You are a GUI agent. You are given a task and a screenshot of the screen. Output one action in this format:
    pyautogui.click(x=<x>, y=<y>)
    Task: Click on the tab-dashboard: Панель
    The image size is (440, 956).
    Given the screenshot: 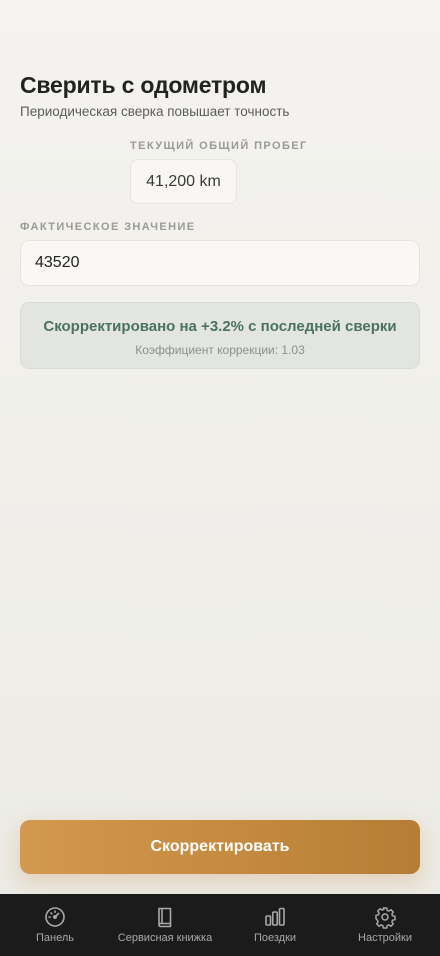 What is the action you would take?
    pyautogui.click(x=55, y=925)
    